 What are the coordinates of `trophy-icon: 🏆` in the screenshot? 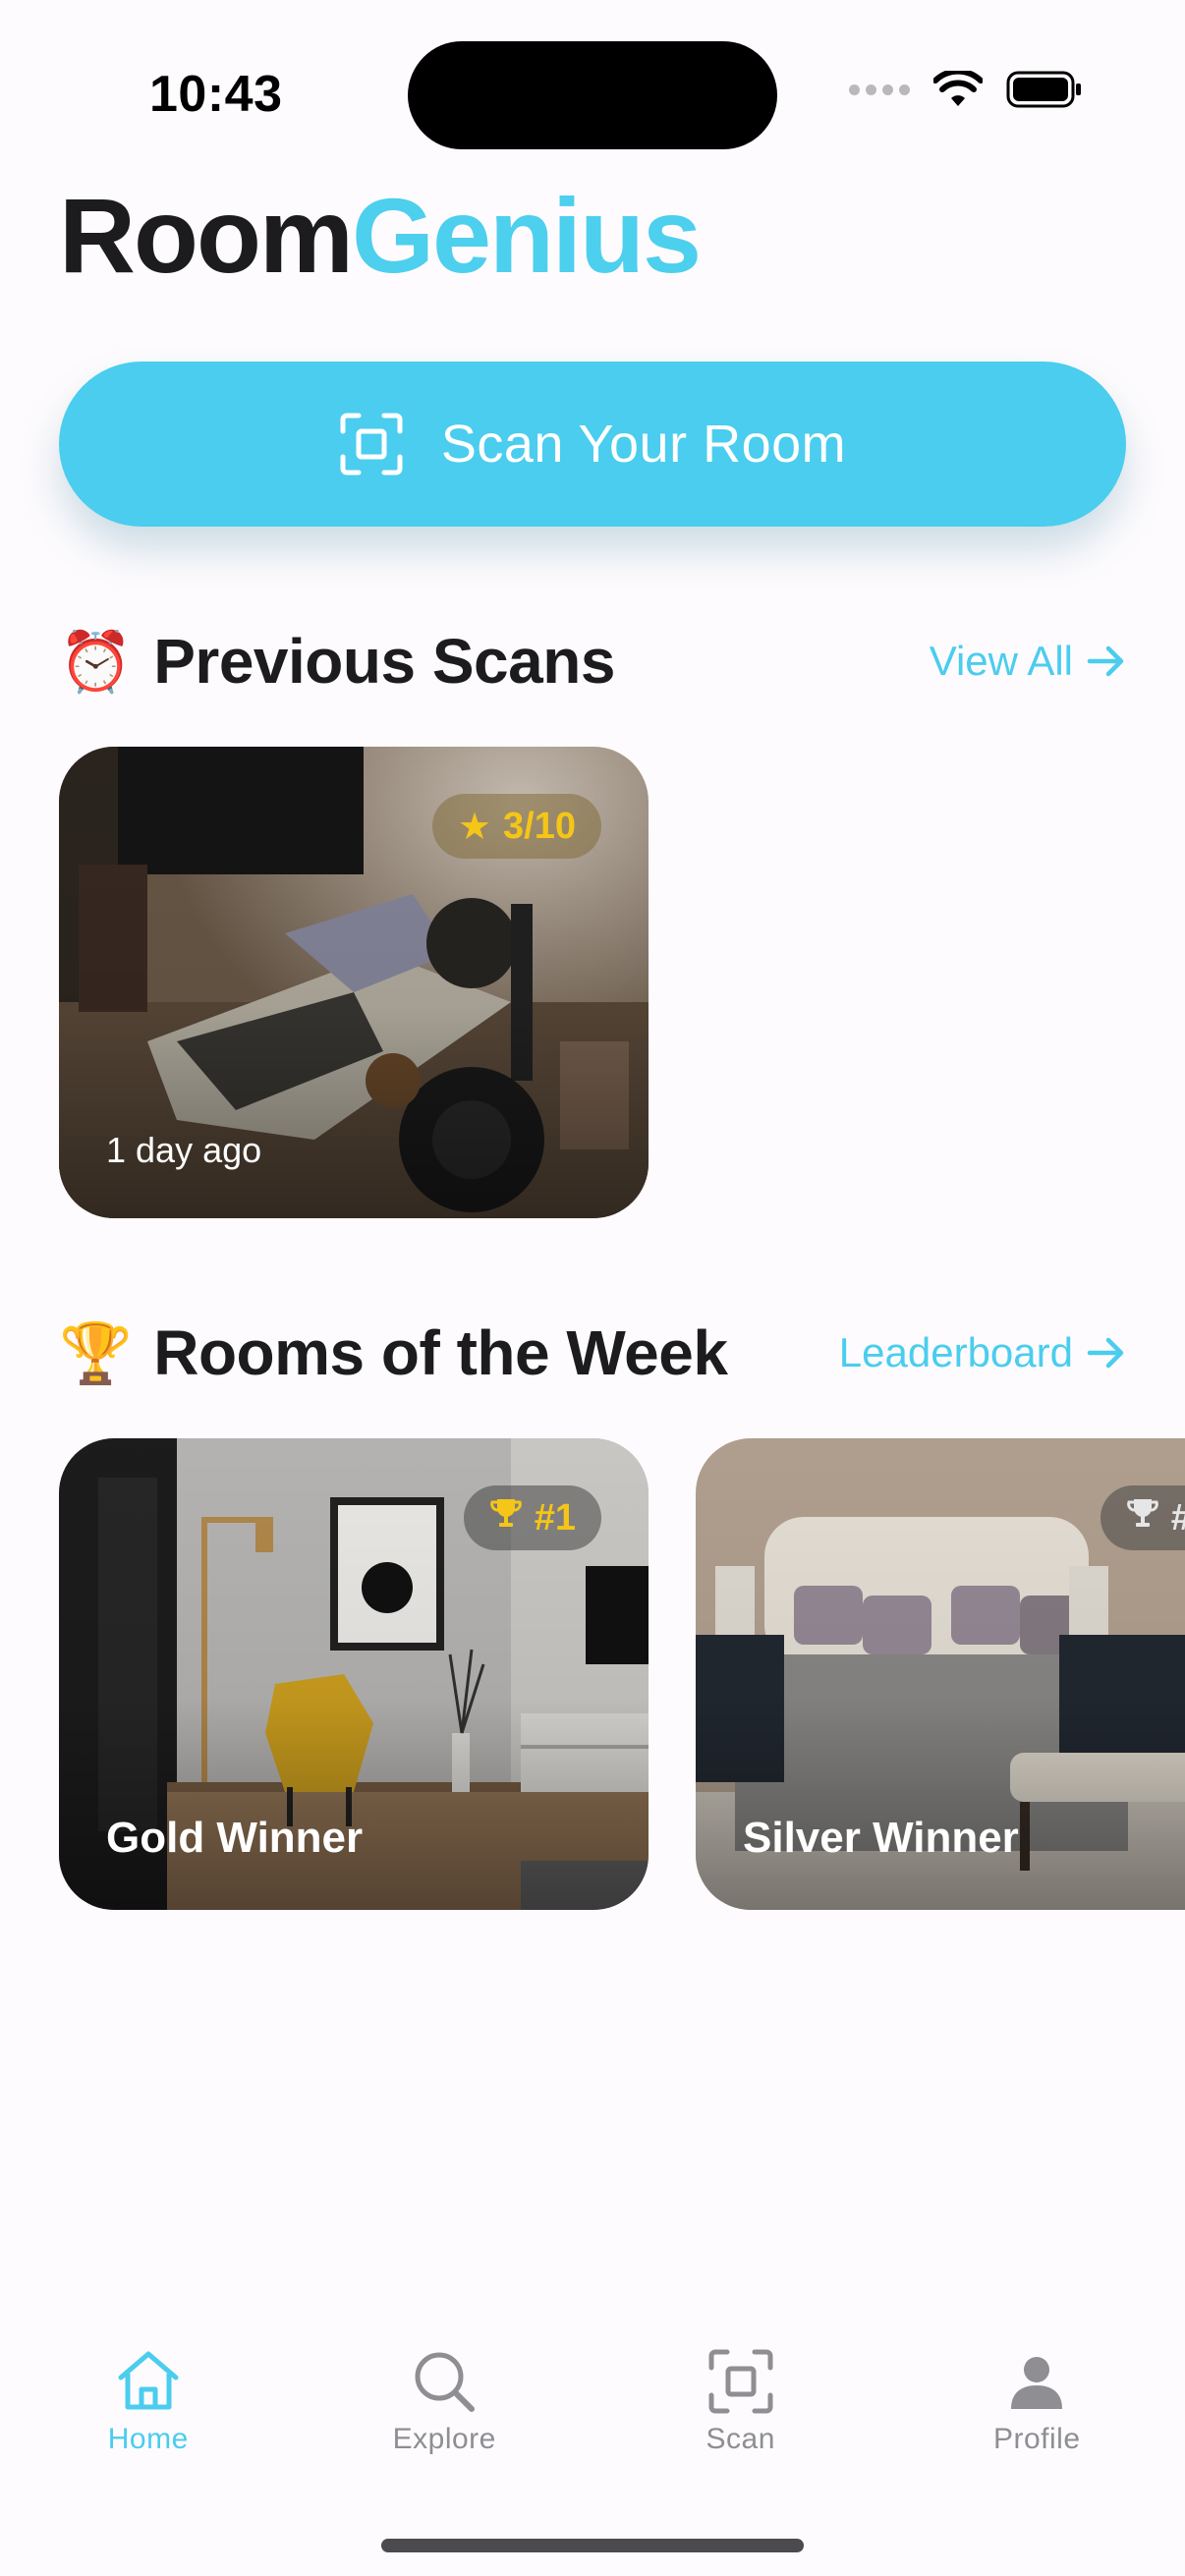 It's located at (96, 1352).